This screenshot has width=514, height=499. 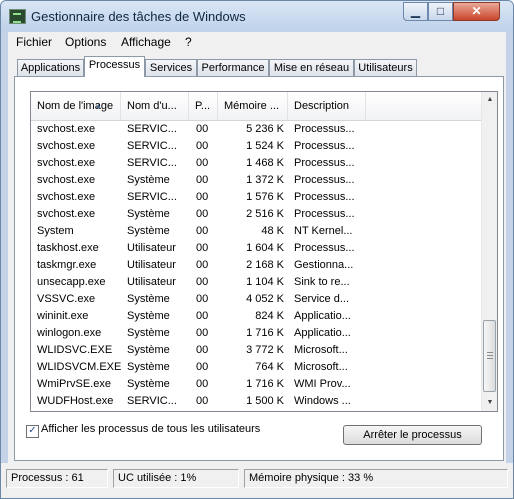 I want to click on cell-memory: 5 236 K, so click(x=265, y=129).